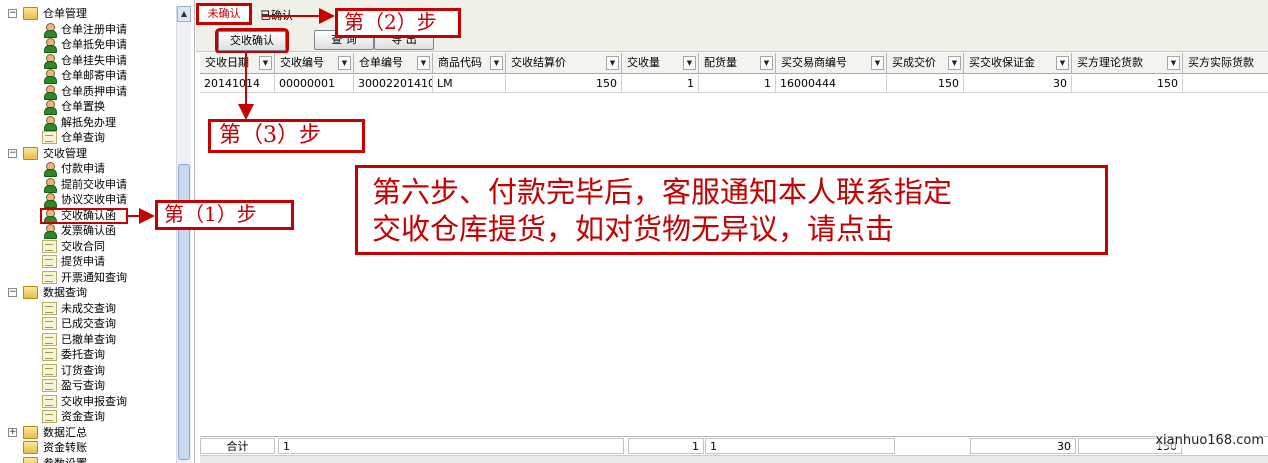 The height and width of the screenshot is (463, 1268). Describe the element at coordinates (381, 62) in the screenshot. I see `column-header-label: 仓单编号` at that location.